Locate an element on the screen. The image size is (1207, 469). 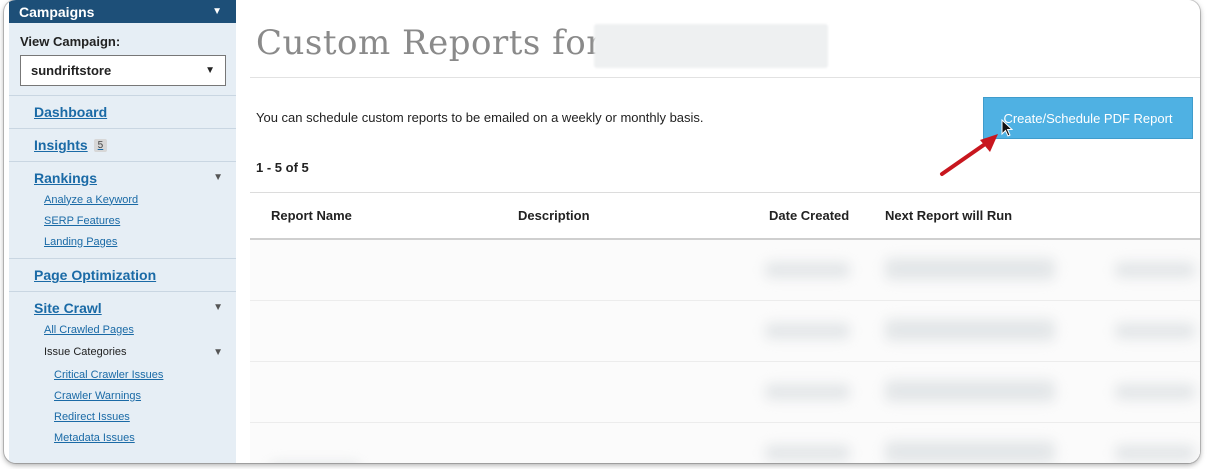
sidebar-item-dashboard: Dashboard is located at coordinates (122, 111).